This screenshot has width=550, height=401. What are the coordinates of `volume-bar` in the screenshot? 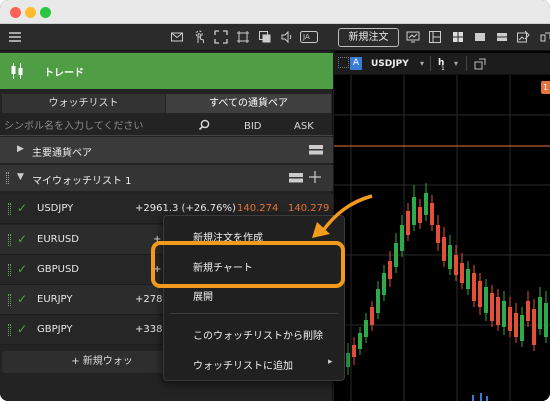 It's located at (473, 398).